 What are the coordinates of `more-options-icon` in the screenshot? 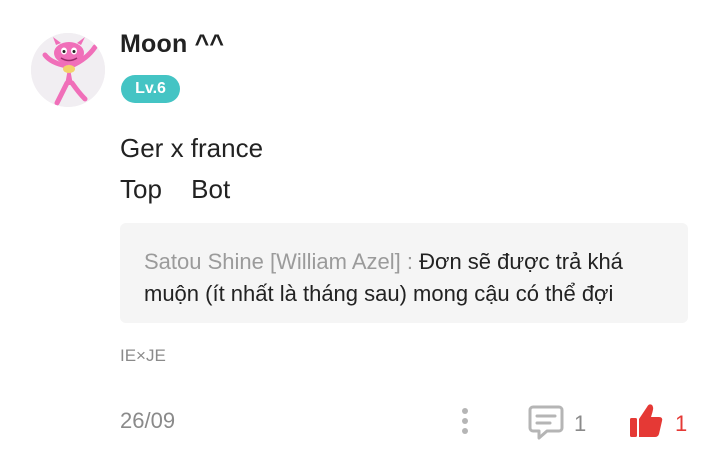 It's located at (465, 421).